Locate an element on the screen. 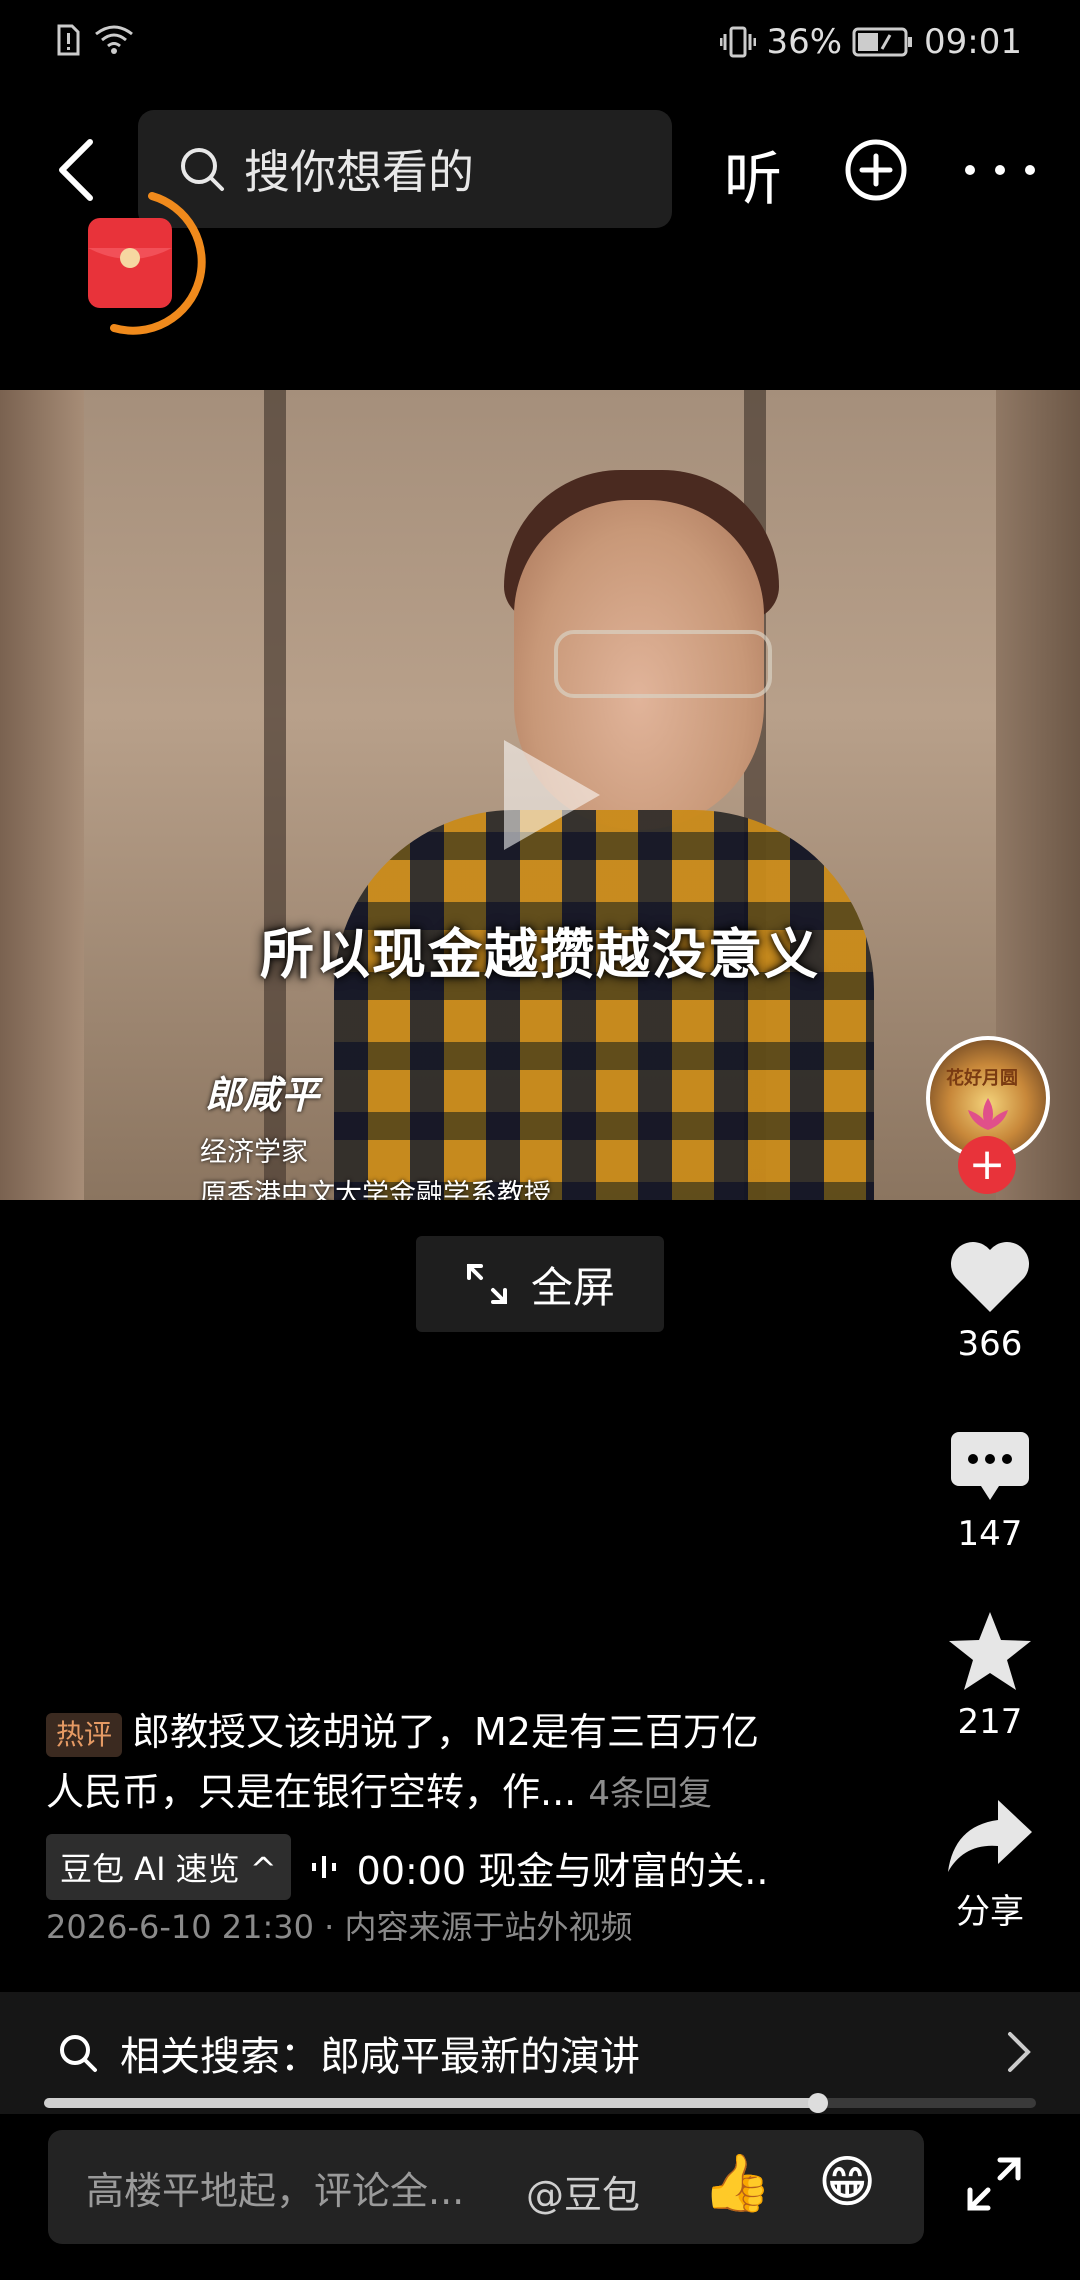 The height and width of the screenshot is (2280, 1080). share-icon is located at coordinates (990, 1836).